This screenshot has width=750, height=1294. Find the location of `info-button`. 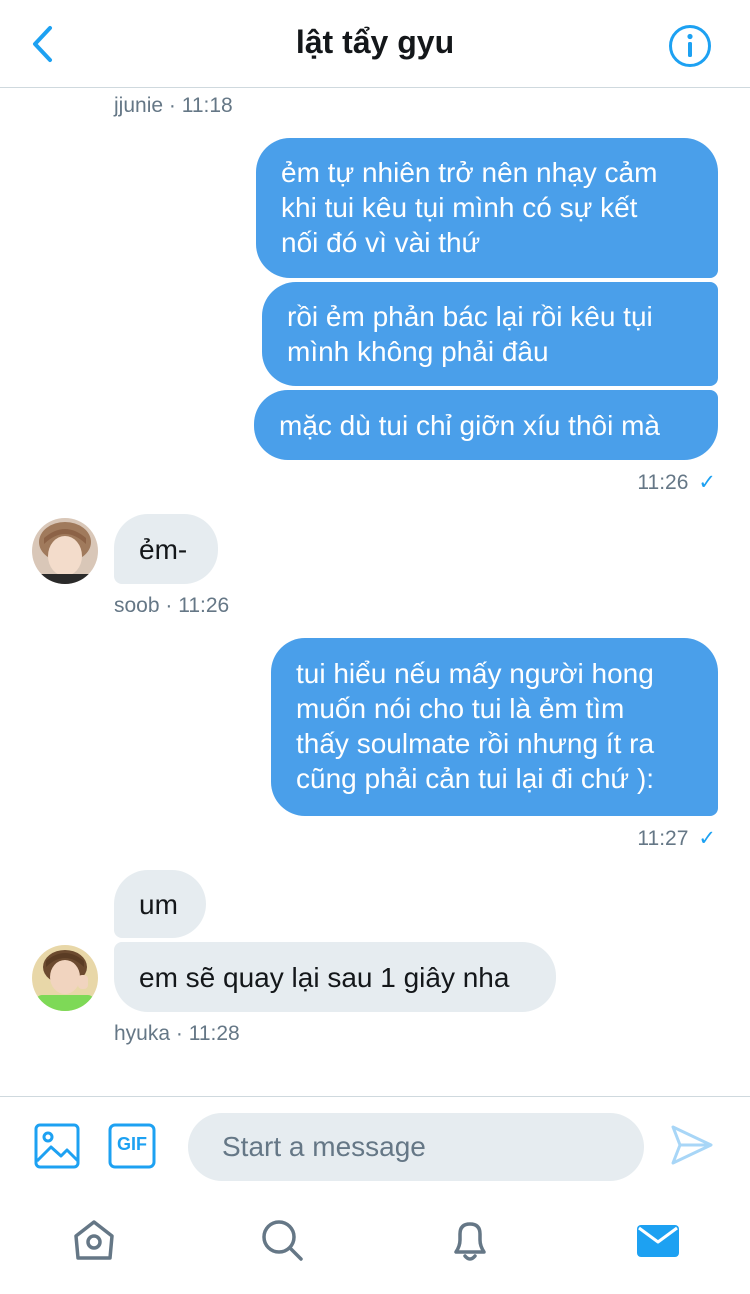

info-button is located at coordinates (690, 46).